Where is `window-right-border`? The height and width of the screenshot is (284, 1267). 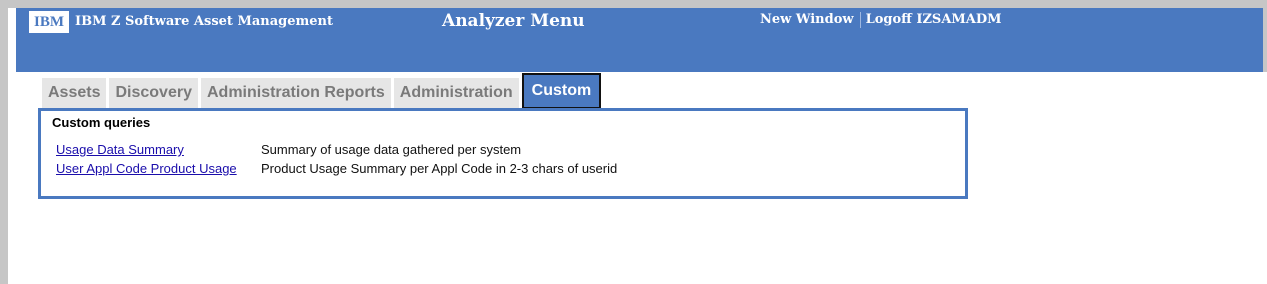 window-right-border is located at coordinates (1265, 36).